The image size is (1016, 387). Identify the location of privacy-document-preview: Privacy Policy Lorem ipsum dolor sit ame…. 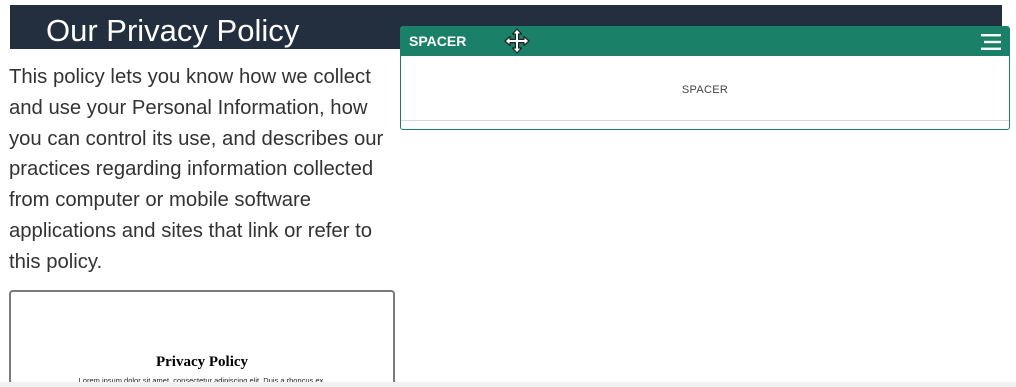
(202, 338).